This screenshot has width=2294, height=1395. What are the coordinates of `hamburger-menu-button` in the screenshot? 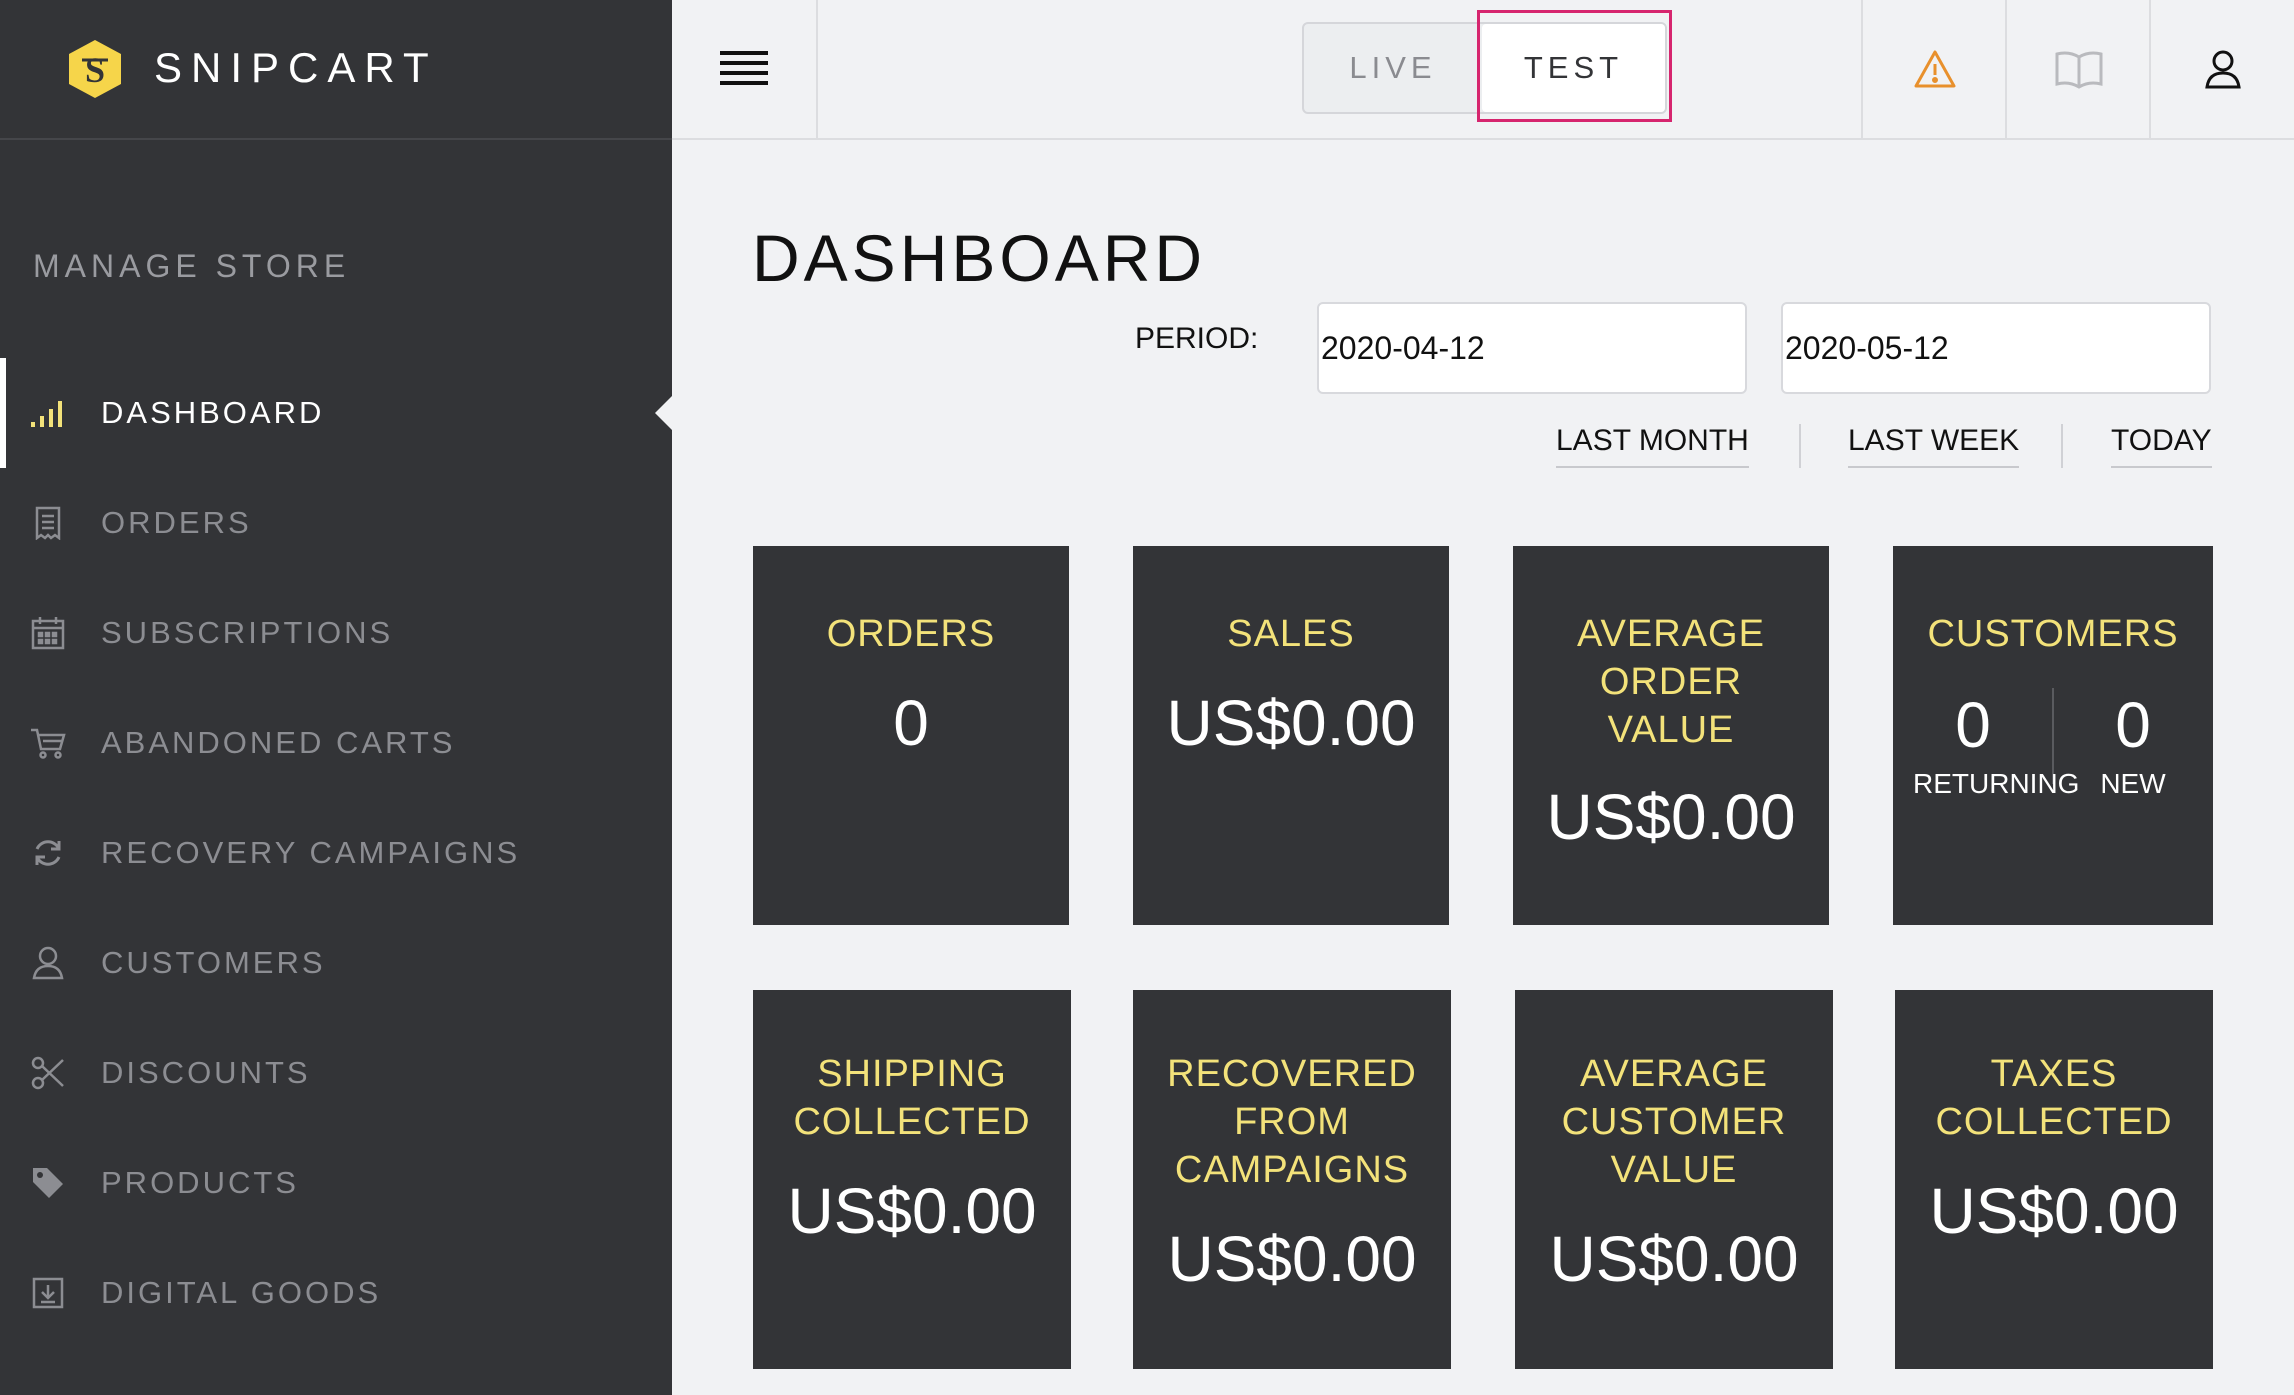 It's located at (745, 69).